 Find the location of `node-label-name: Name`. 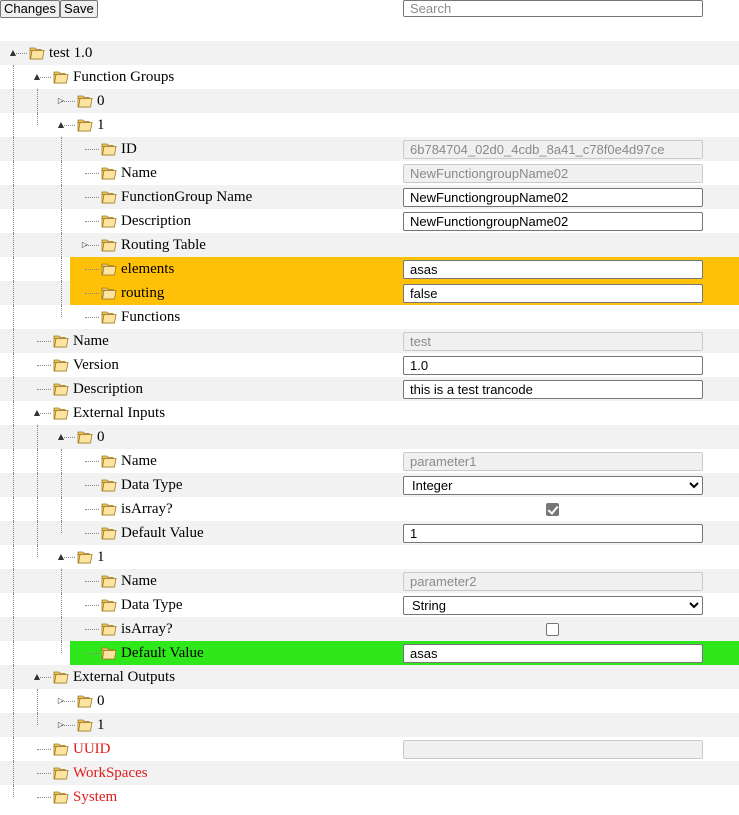

node-label-name: Name is located at coordinates (139, 581).